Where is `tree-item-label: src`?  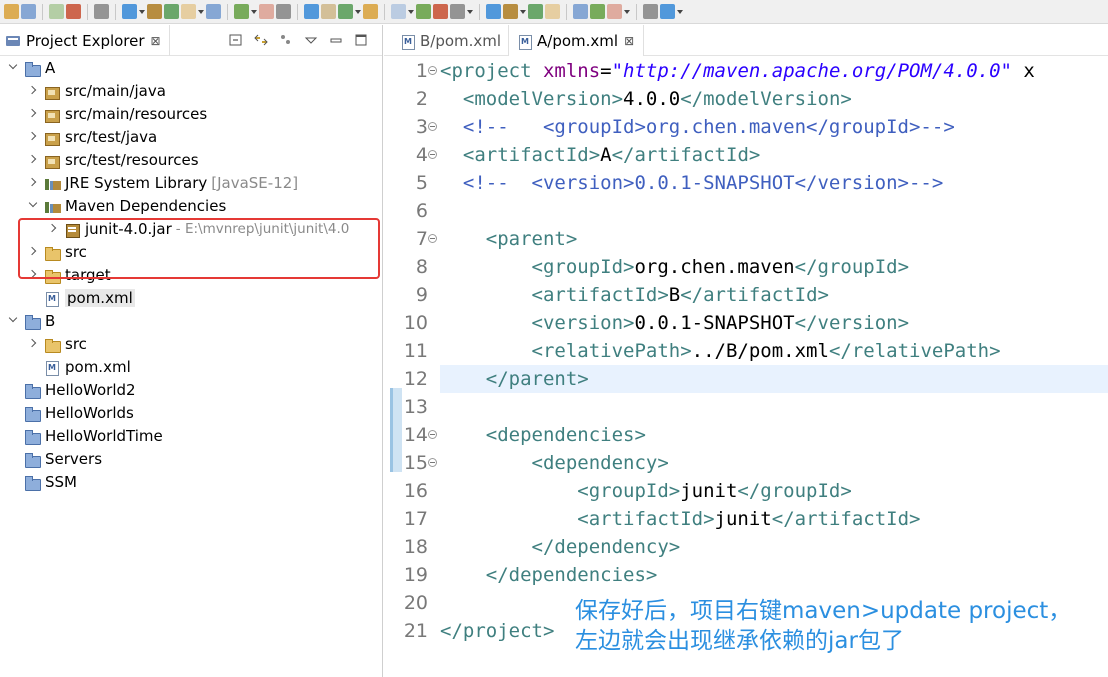 tree-item-label: src is located at coordinates (76, 252).